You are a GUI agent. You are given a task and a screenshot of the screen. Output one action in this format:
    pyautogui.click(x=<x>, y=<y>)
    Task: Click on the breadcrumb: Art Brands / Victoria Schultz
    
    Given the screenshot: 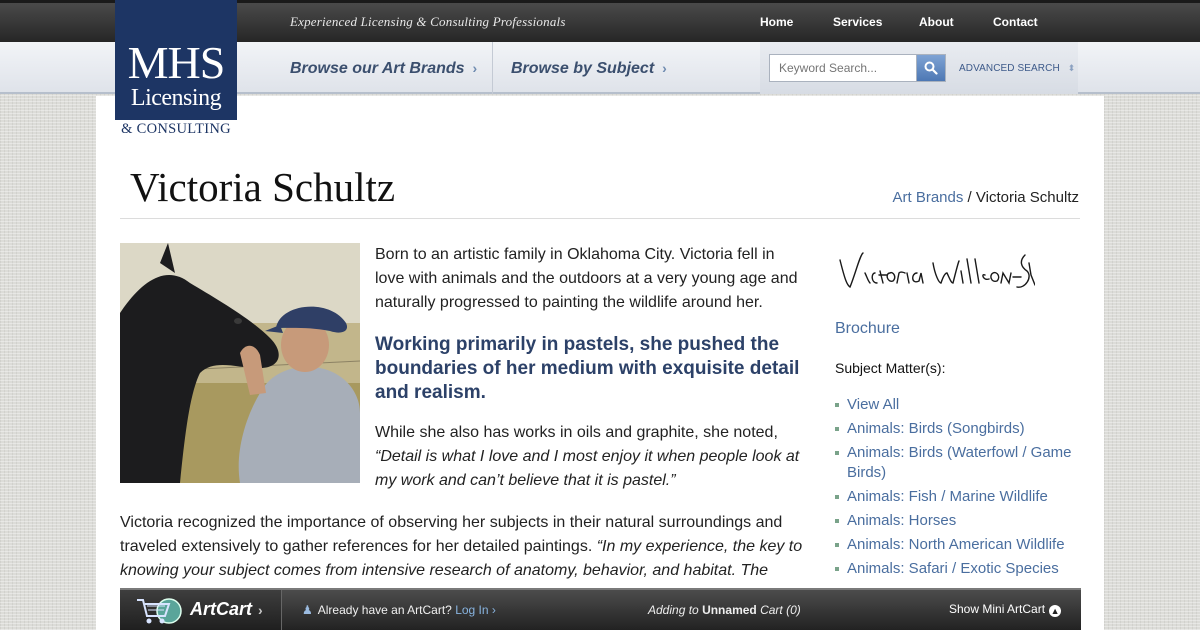 What is the action you would take?
    pyautogui.click(x=986, y=197)
    